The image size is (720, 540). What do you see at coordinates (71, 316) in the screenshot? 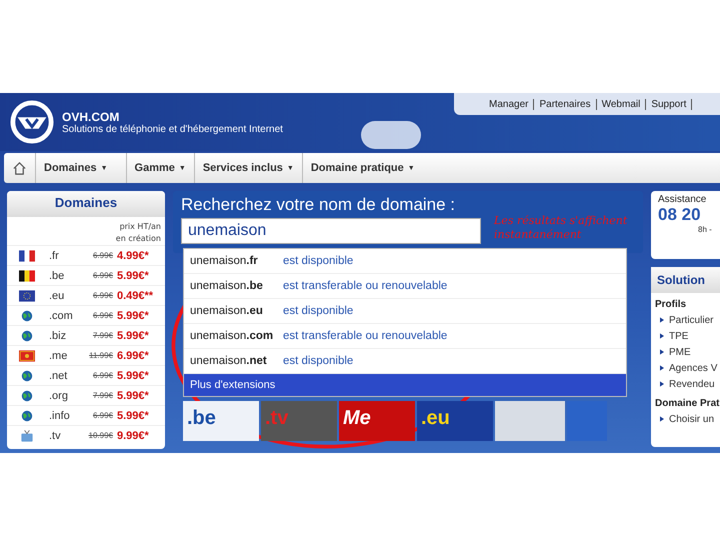
I see `domain-extension: .com` at bounding box center [71, 316].